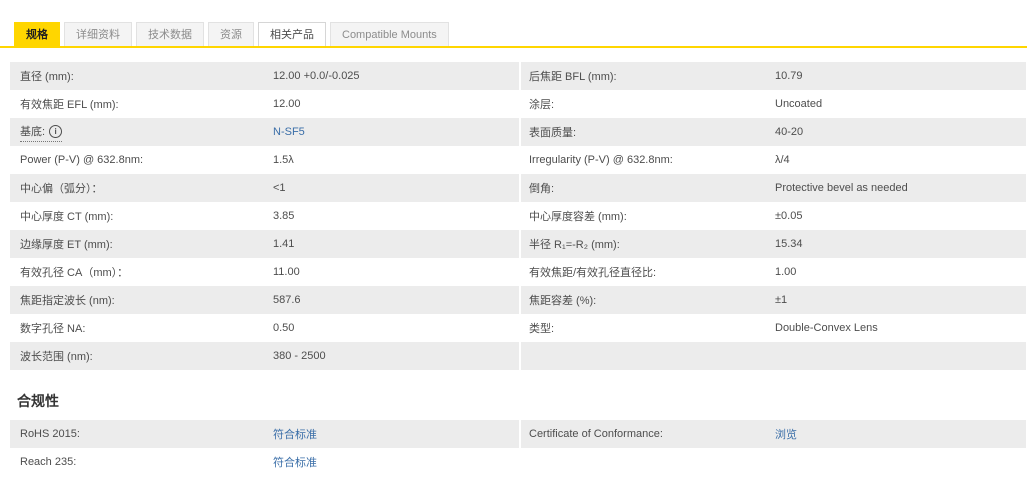 The height and width of the screenshot is (491, 1027). What do you see at coordinates (773, 462) in the screenshot?
I see `compliance-row` at bounding box center [773, 462].